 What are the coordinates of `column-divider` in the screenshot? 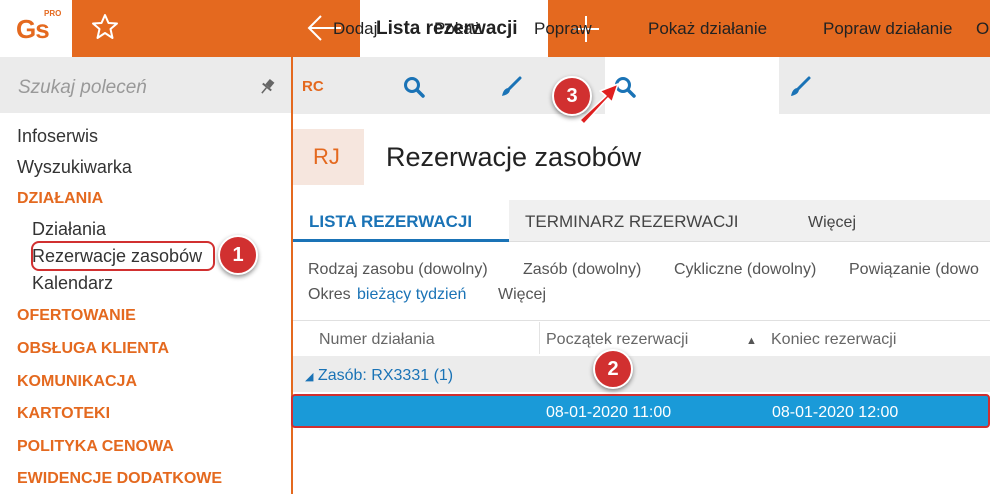 It's located at (539, 338).